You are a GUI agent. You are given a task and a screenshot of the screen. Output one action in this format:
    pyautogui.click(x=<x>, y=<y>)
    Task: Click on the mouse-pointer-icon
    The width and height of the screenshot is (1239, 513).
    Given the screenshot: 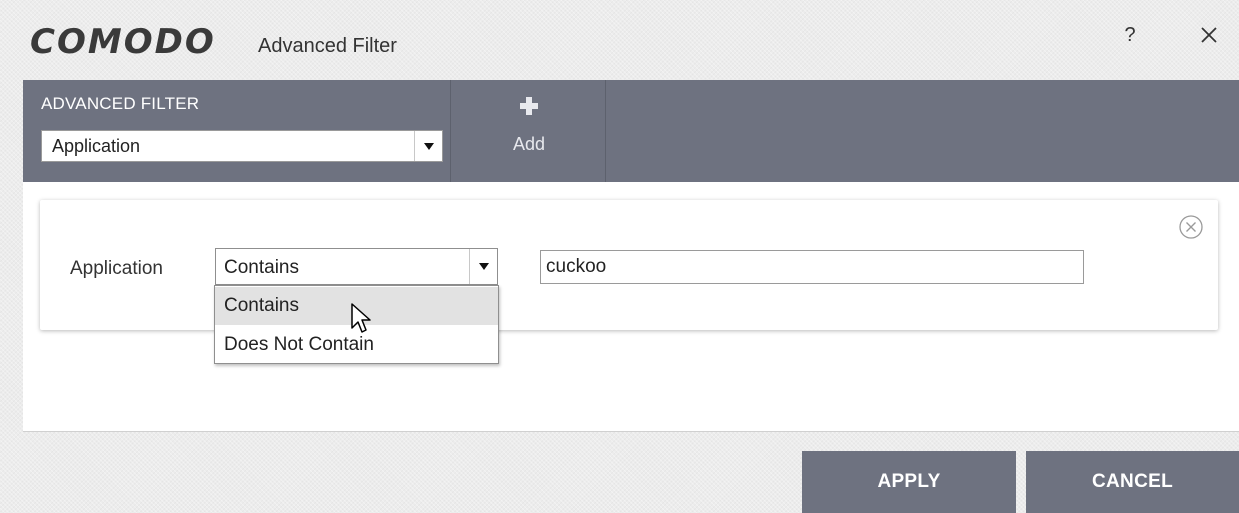 What is the action you would take?
    pyautogui.click(x=361, y=318)
    